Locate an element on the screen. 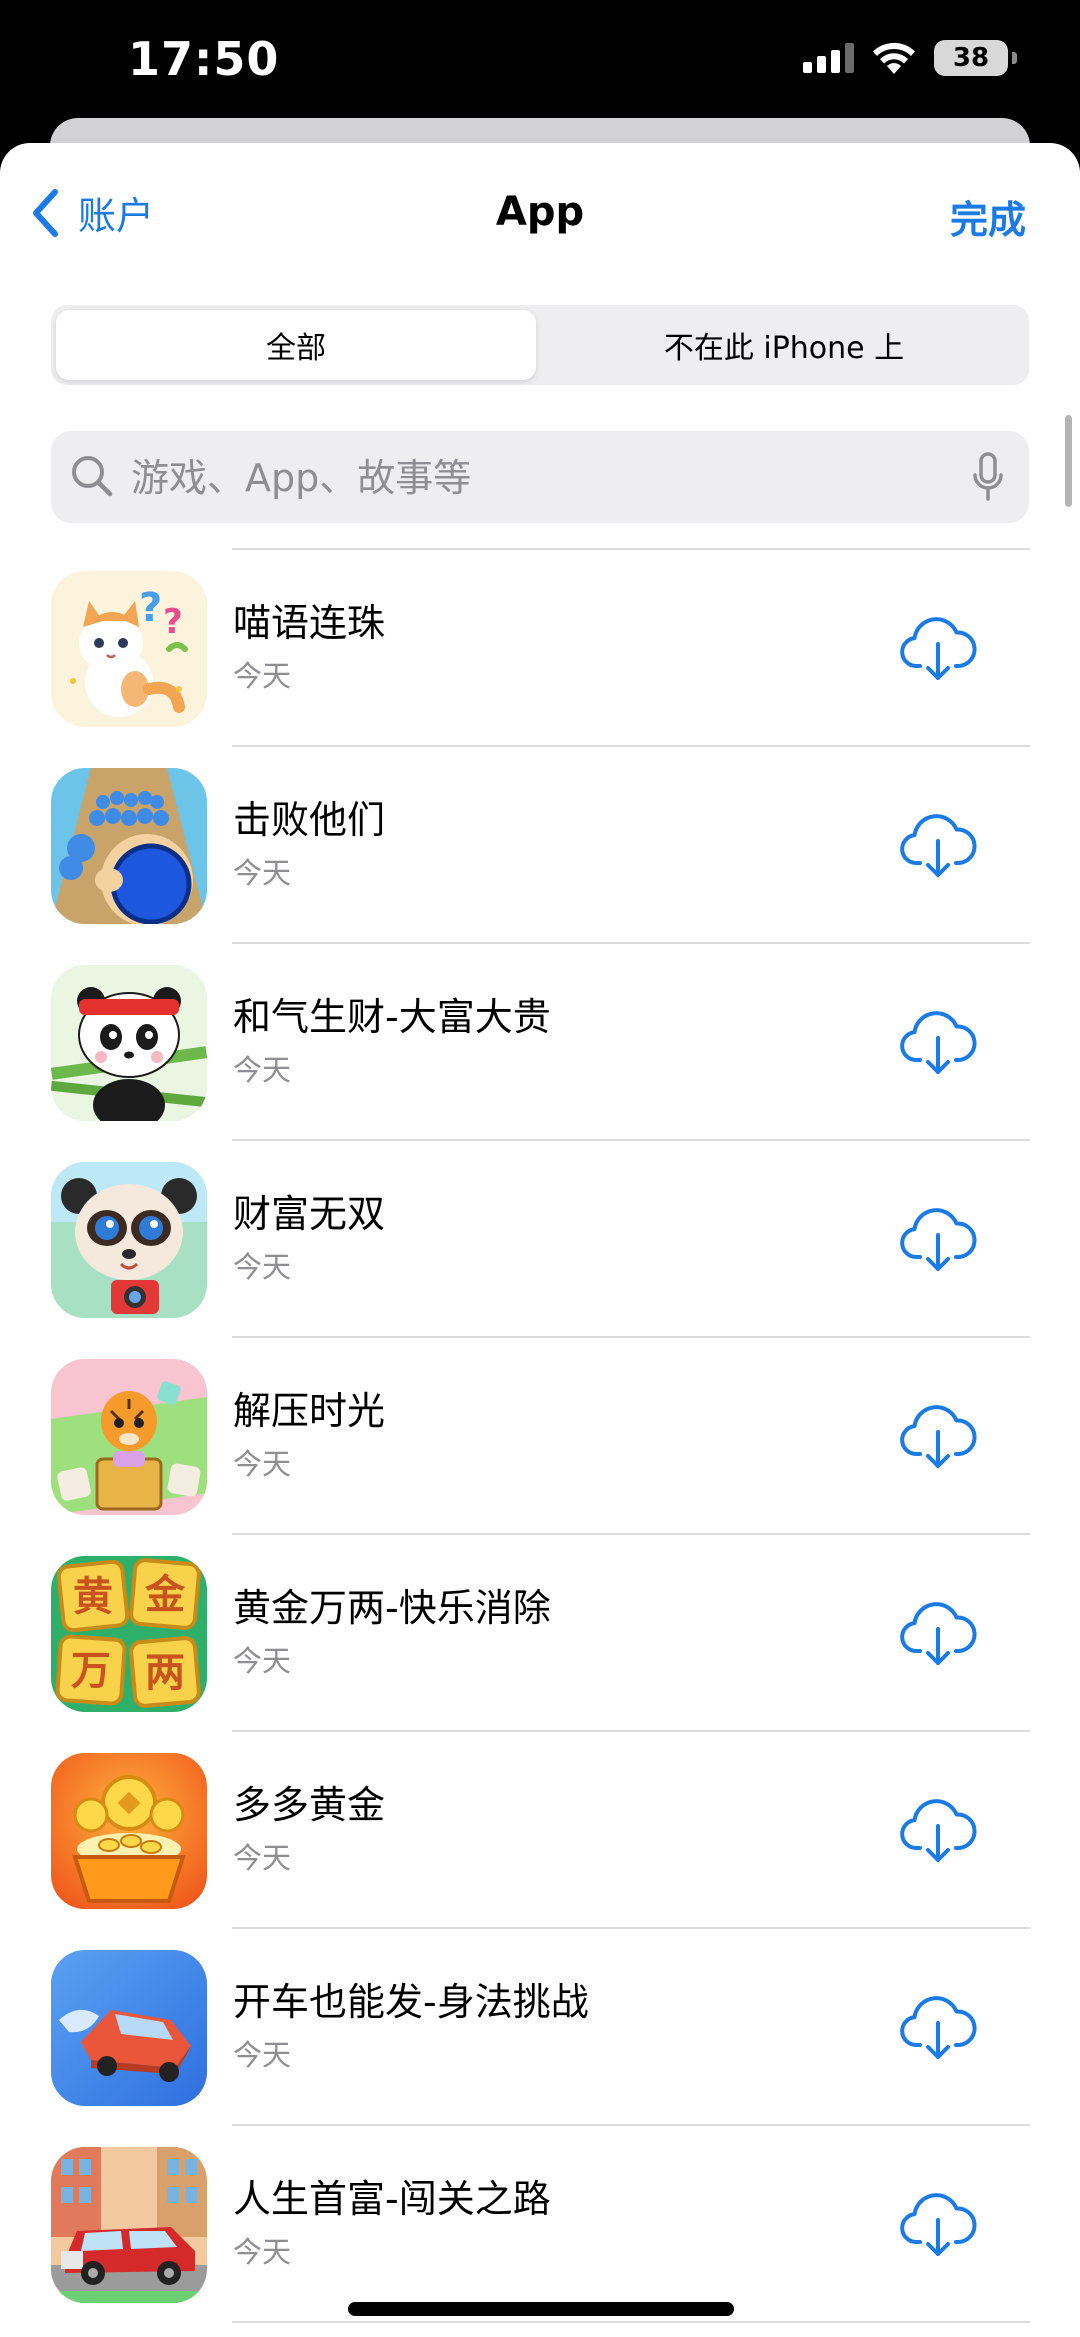  list-item: 开车也能发-身法挑战 今天 is located at coordinates (540, 2027).